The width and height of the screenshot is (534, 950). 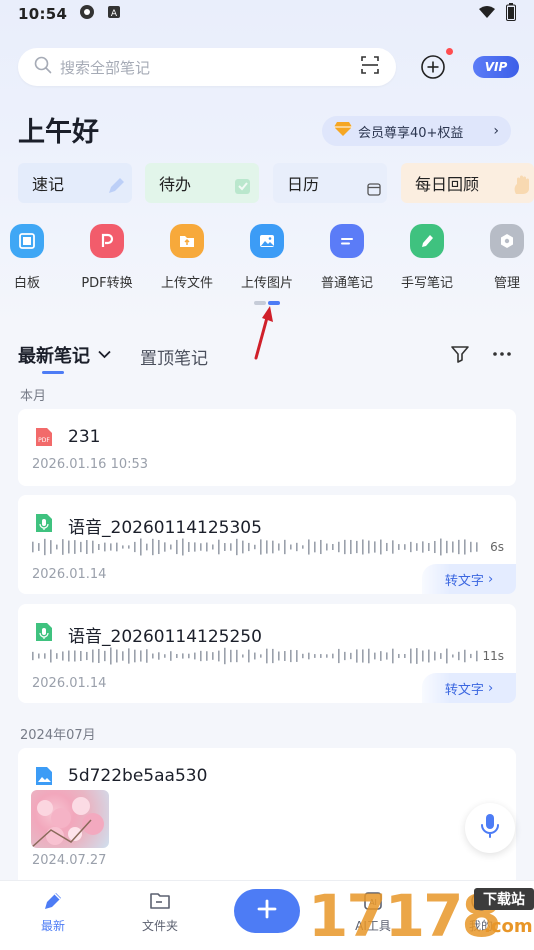 I want to click on note-title: 5d722be5aa530, so click(x=138, y=776).